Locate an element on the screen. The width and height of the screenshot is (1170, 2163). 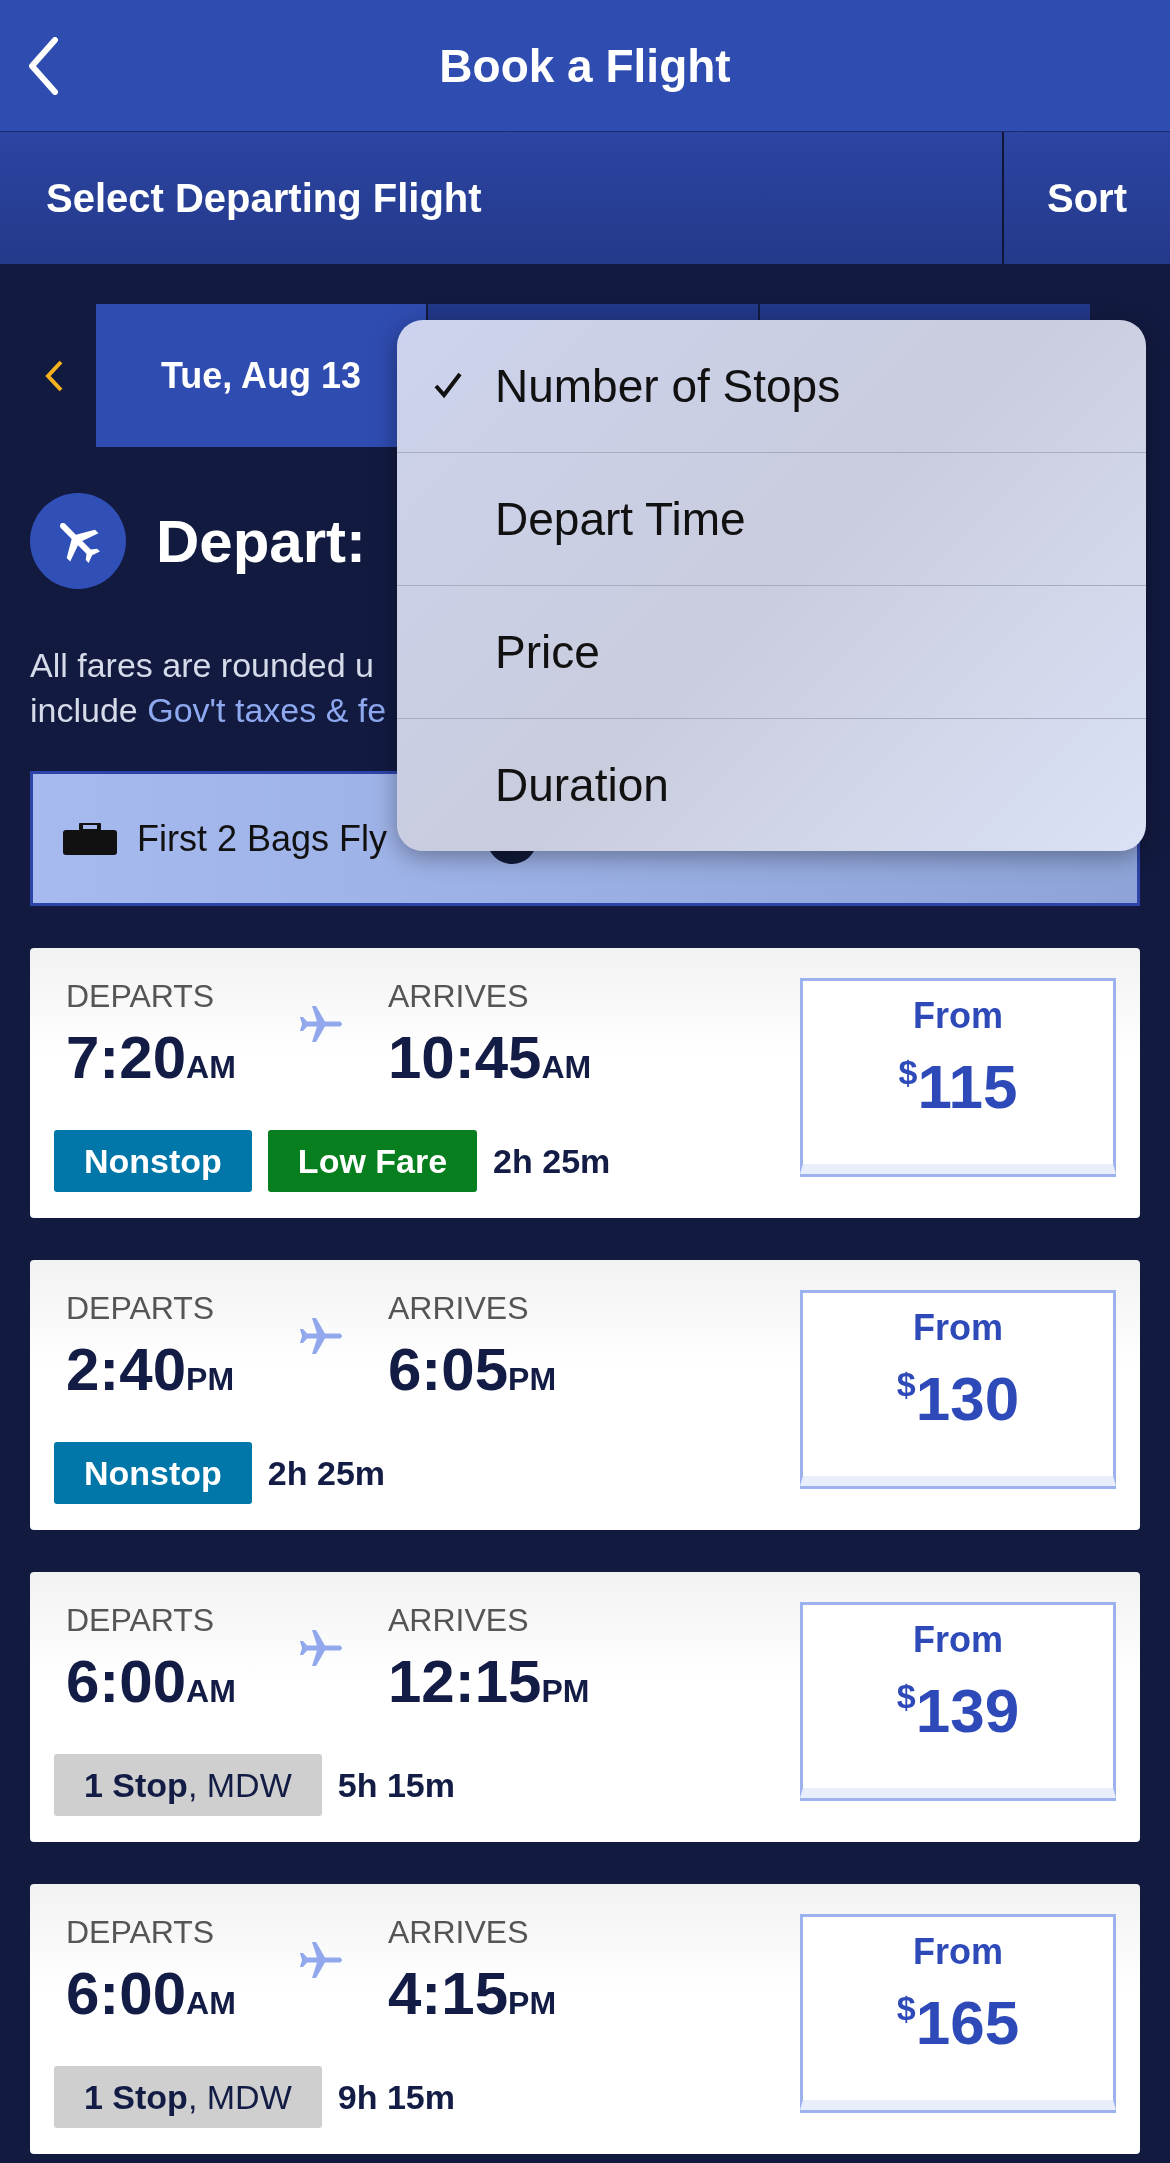
check-icon is located at coordinates (448, 385).